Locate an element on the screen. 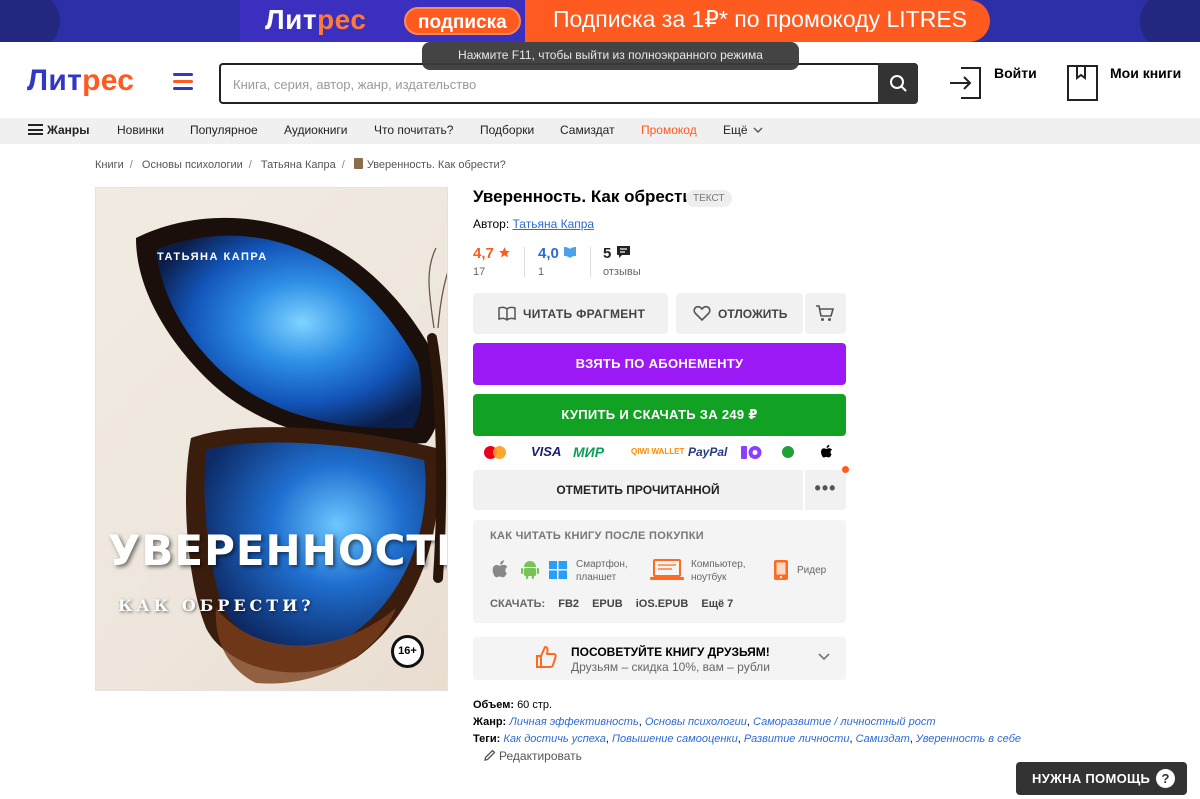 The width and height of the screenshot is (1200, 799). nav-item-collections: Подборки is located at coordinates (507, 130).